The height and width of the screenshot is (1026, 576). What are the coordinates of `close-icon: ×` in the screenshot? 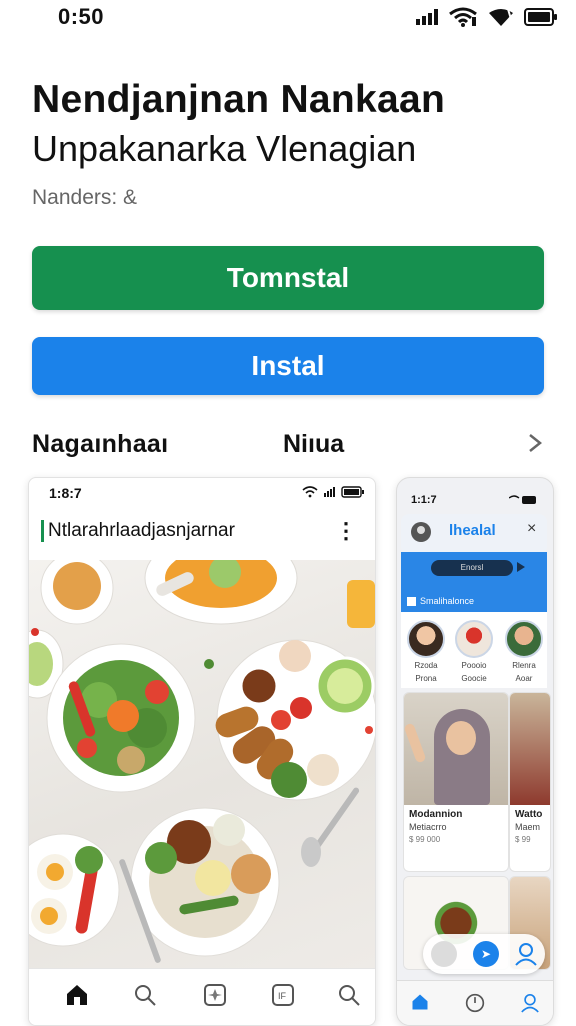 It's located at (531, 529).